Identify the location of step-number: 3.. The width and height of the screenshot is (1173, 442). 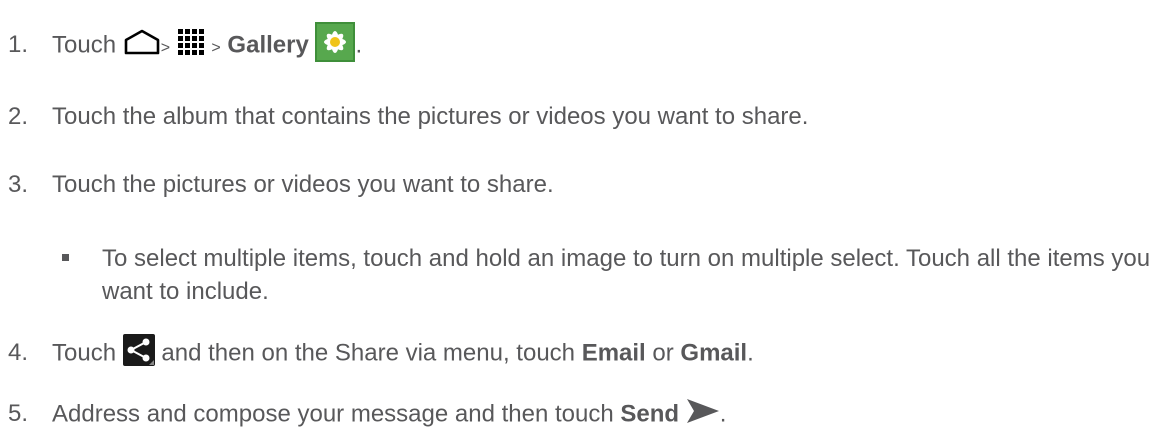
(18, 184).